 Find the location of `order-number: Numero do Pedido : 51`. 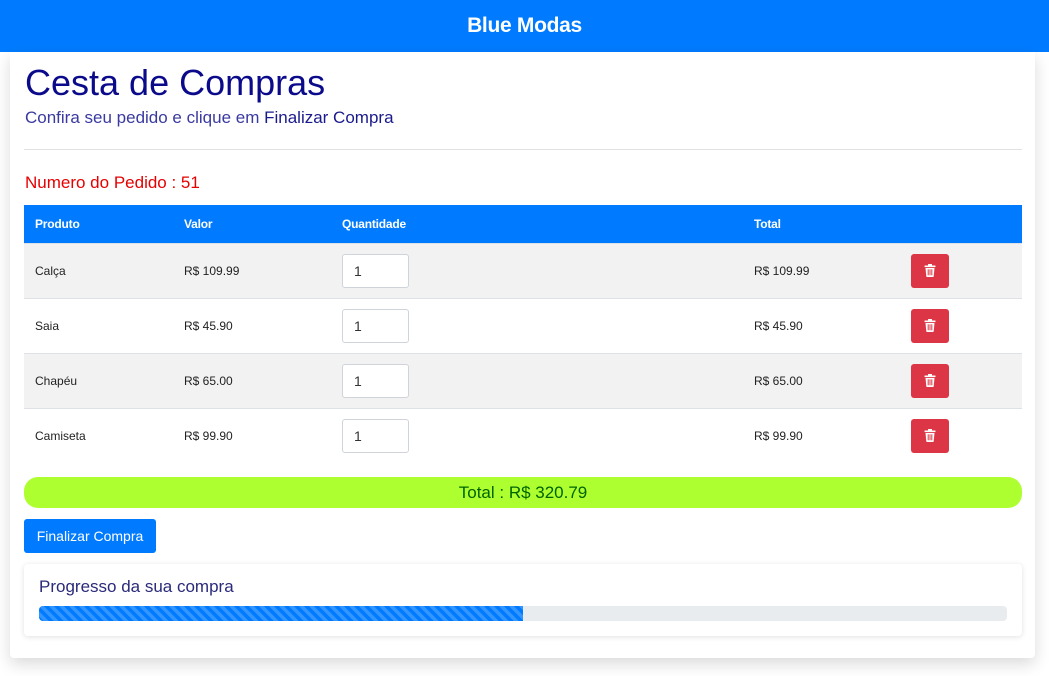

order-number: Numero do Pedido : 51 is located at coordinates (112, 182).